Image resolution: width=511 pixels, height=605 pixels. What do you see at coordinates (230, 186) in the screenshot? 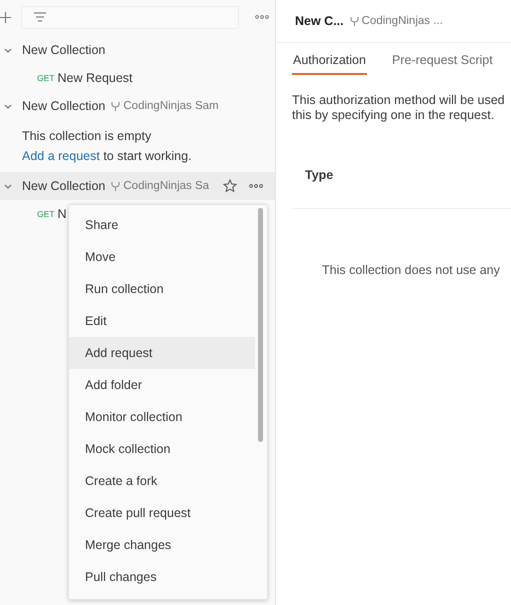
I see `star-icon` at bounding box center [230, 186].